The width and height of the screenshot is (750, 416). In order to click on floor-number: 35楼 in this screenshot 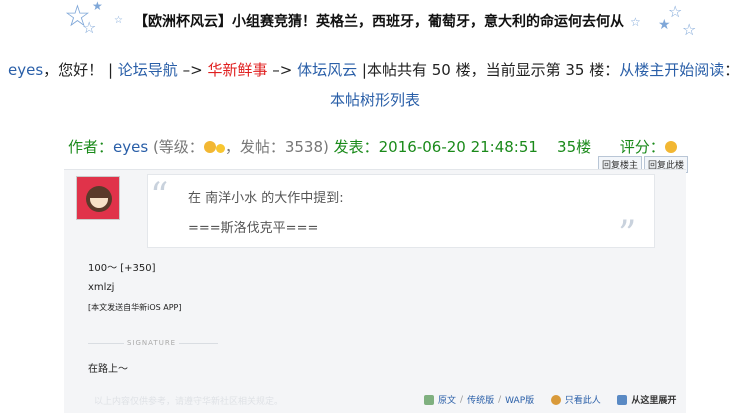, I will do `click(574, 147)`.